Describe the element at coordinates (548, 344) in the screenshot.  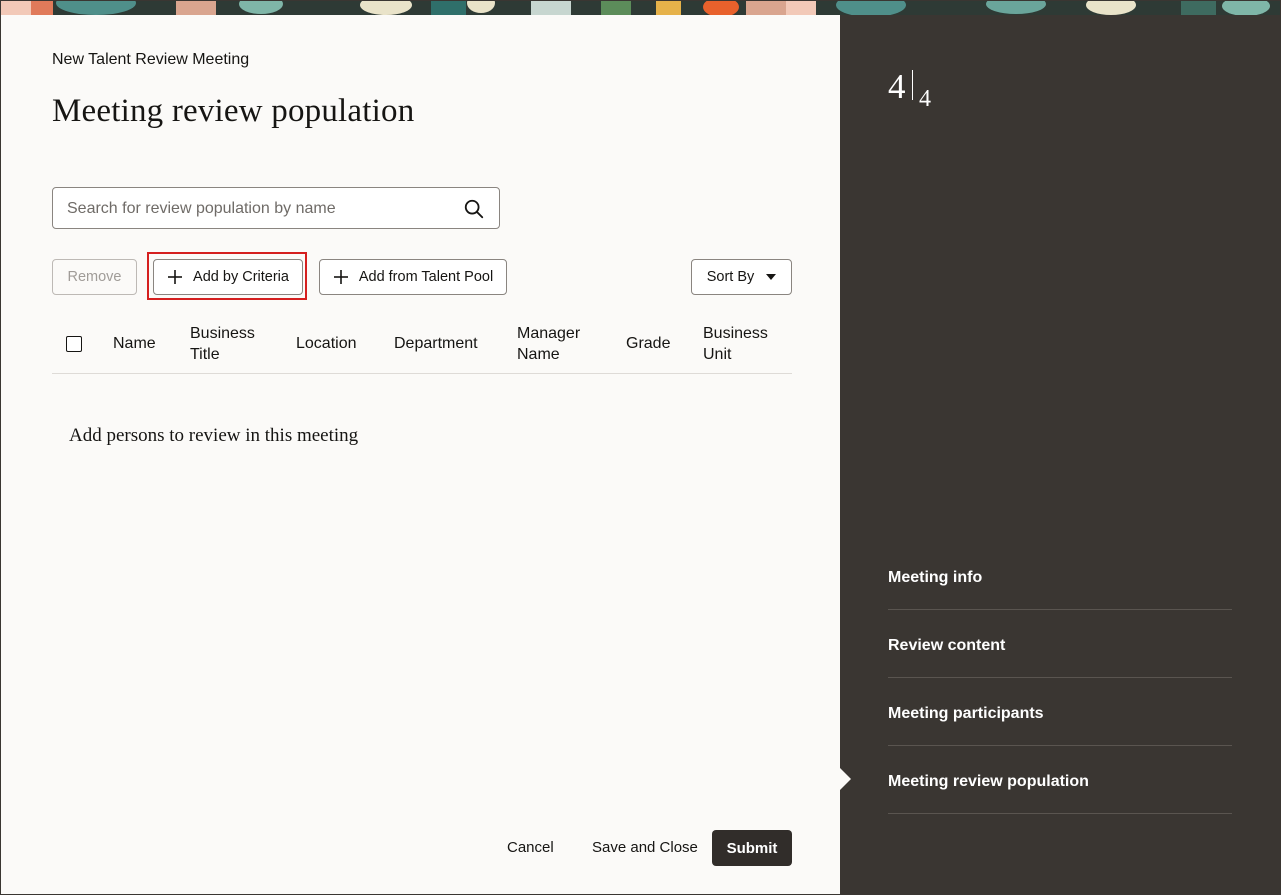
I see `column-header-manager-name: Manager Name` at that location.